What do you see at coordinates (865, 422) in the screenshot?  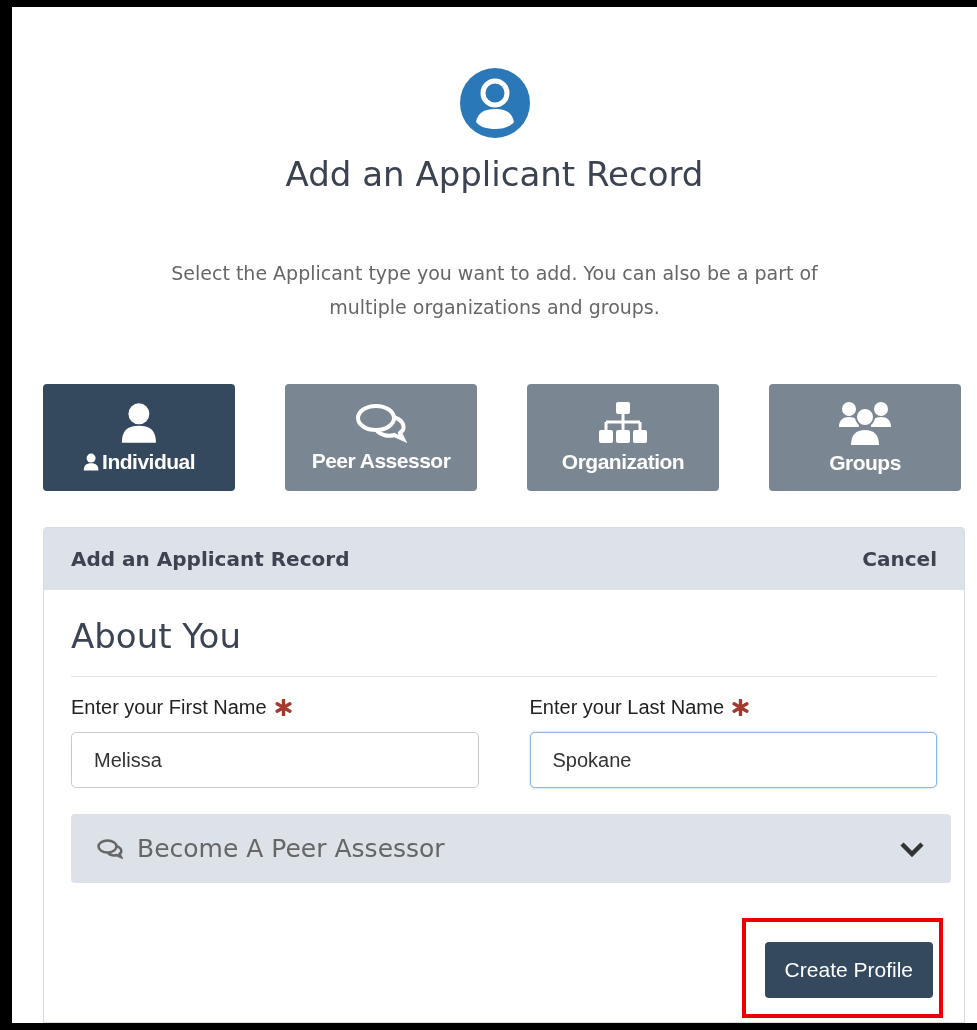 I see `users-icon` at bounding box center [865, 422].